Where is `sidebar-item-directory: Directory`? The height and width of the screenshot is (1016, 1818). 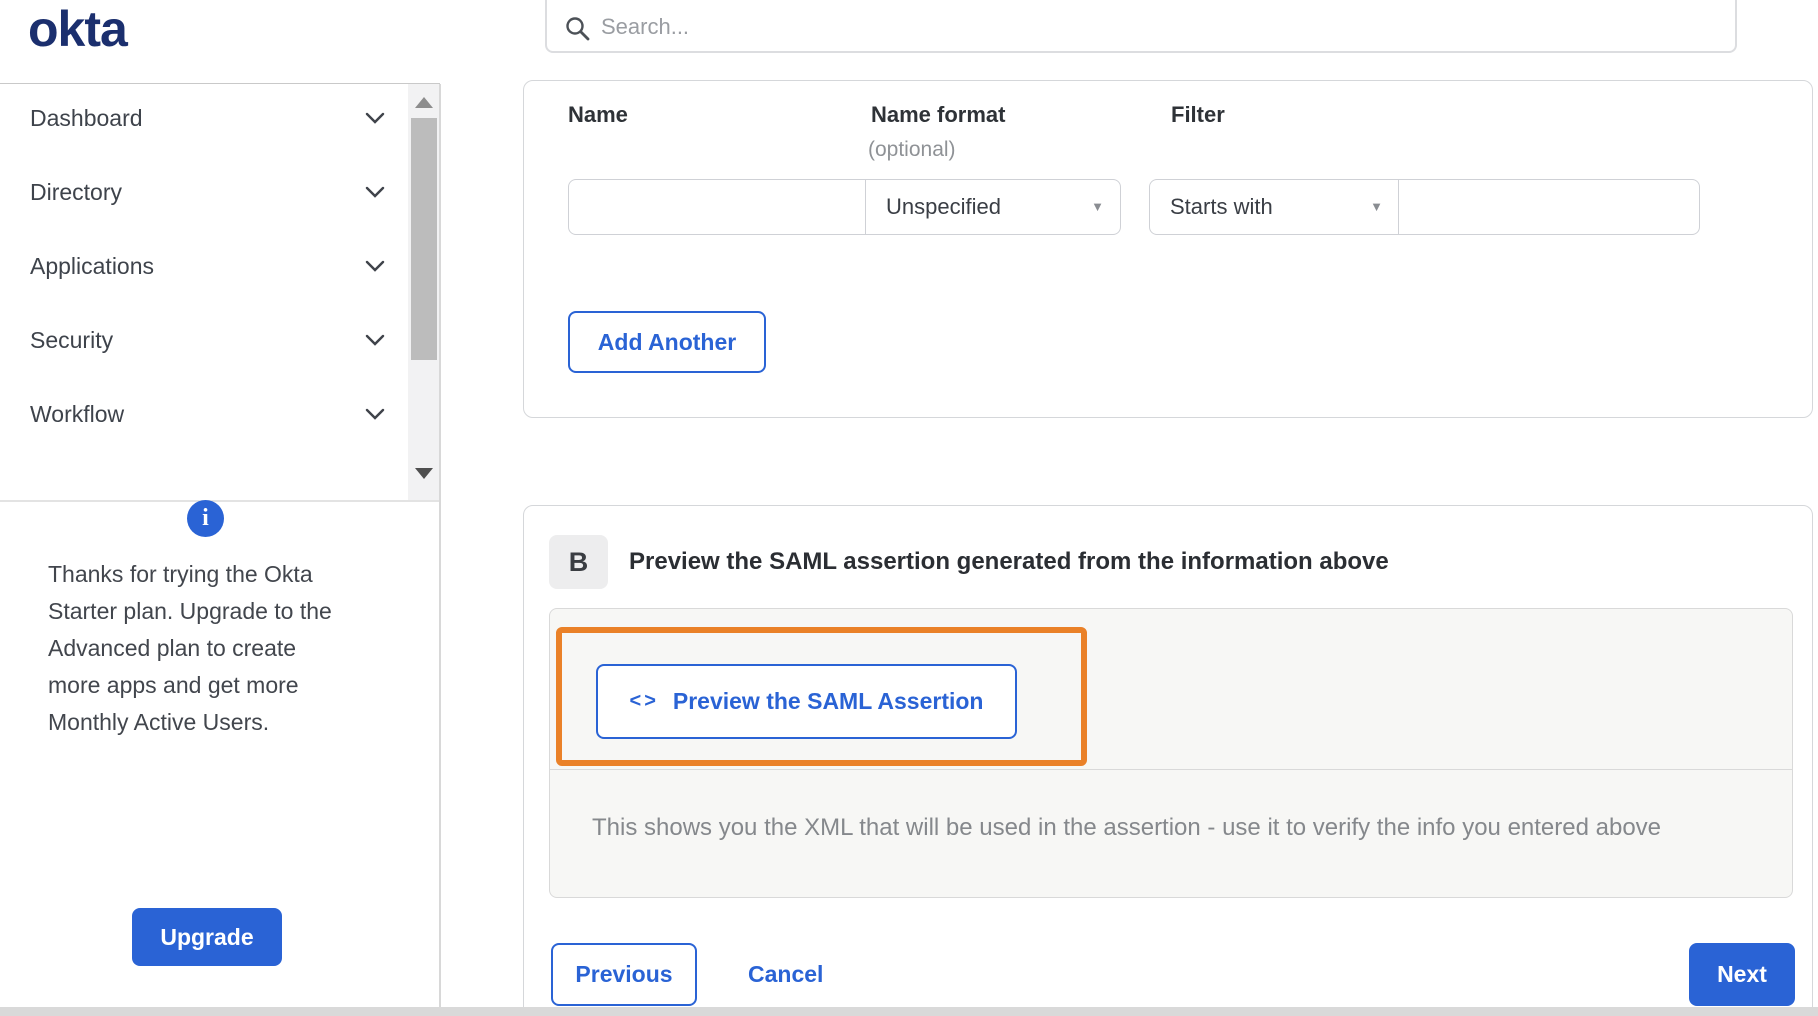
sidebar-item-directory: Directory is located at coordinates (207, 192).